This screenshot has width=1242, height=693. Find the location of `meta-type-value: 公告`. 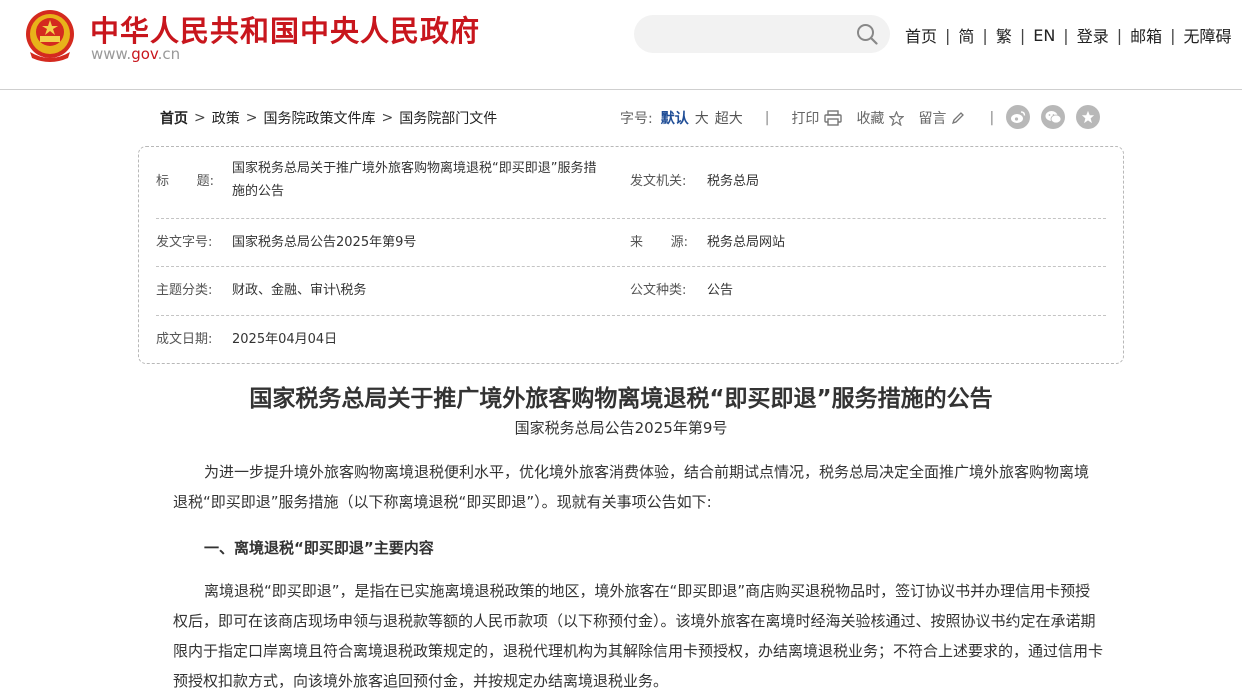

meta-type-value: 公告 is located at coordinates (720, 290).